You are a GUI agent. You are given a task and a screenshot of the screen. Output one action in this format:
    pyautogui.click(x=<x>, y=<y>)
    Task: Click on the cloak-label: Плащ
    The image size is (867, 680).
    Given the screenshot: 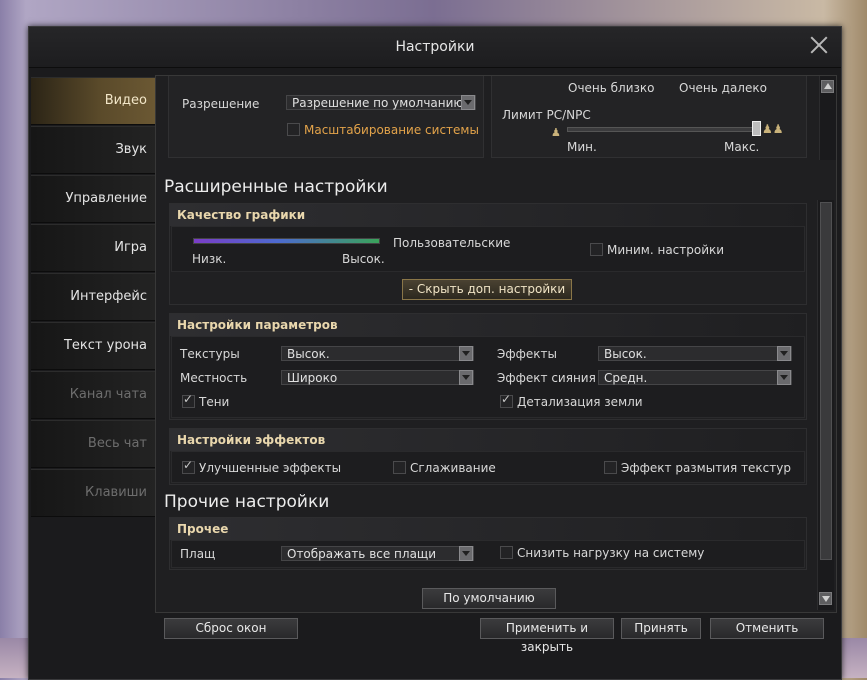 What is the action you would take?
    pyautogui.click(x=198, y=554)
    